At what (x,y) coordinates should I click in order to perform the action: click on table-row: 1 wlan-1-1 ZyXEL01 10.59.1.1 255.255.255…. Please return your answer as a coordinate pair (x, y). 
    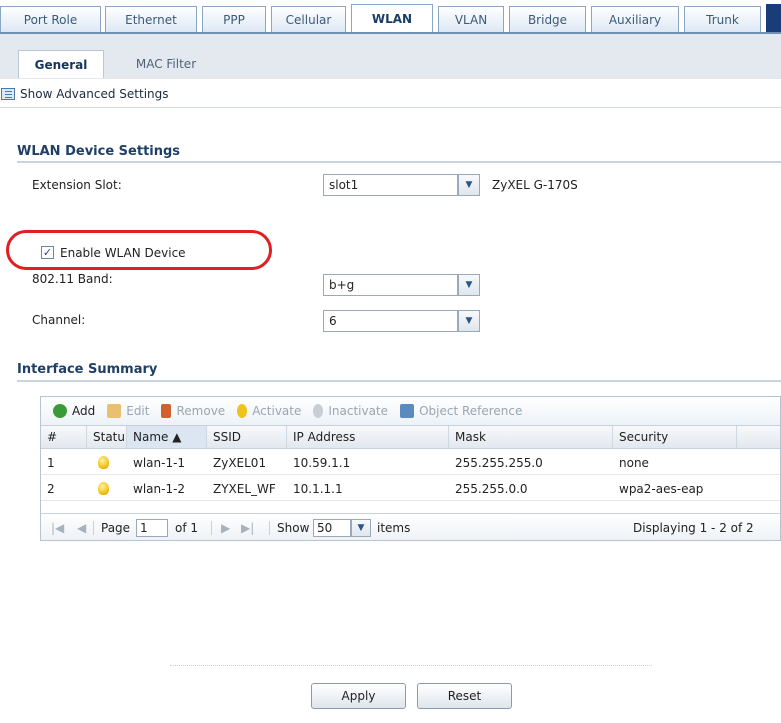
    Looking at the image, I should click on (410, 462).